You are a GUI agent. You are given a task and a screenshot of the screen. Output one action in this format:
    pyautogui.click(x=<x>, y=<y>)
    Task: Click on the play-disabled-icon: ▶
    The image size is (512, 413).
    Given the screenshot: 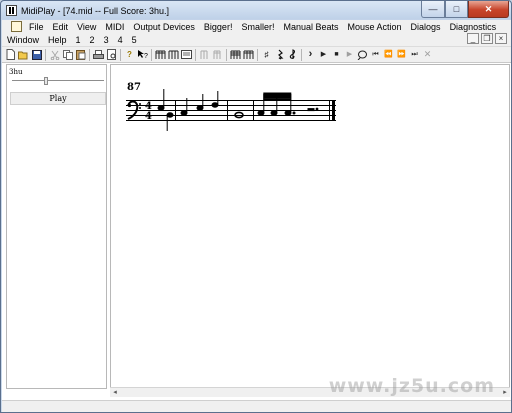 What is the action you would take?
    pyautogui.click(x=349, y=54)
    